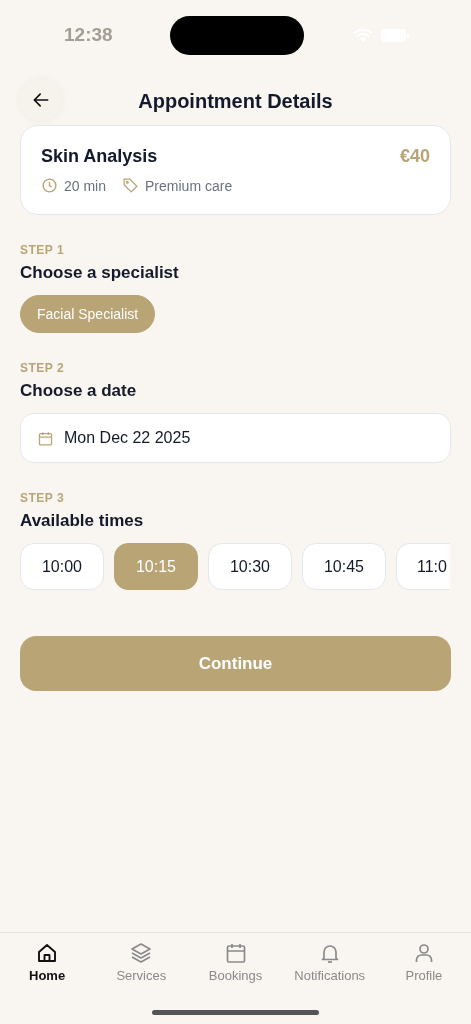 The width and height of the screenshot is (471, 1024). I want to click on page-title: Appointment Details, so click(235, 101).